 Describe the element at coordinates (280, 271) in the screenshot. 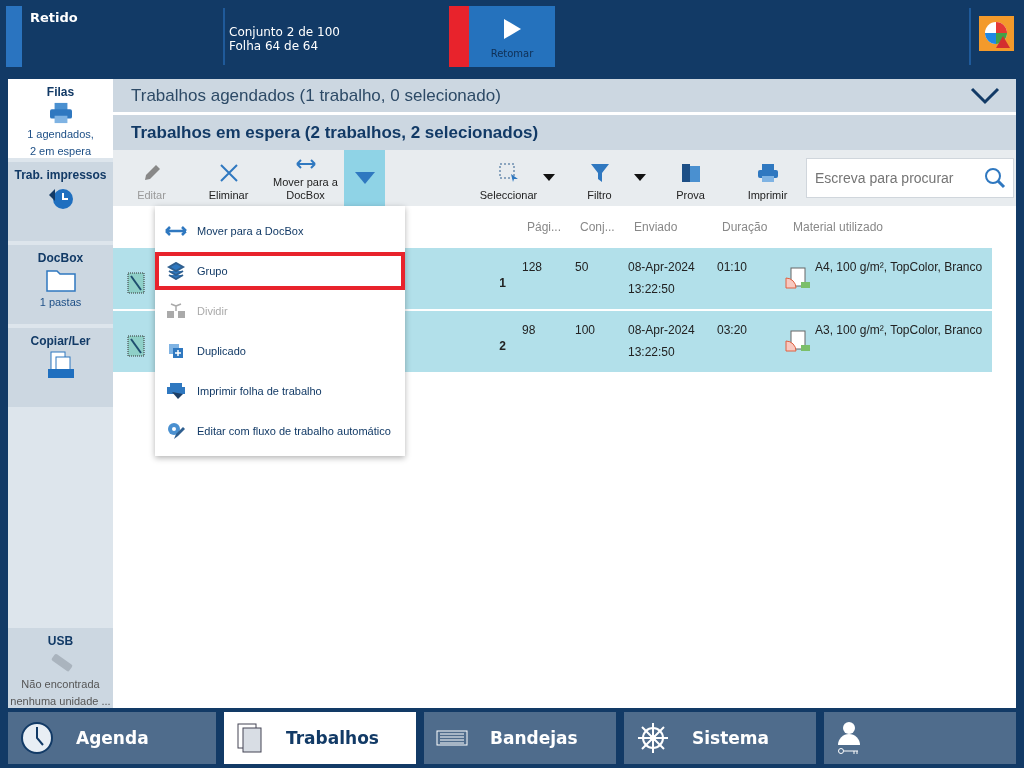

I see `menu-item: Grupo` at that location.